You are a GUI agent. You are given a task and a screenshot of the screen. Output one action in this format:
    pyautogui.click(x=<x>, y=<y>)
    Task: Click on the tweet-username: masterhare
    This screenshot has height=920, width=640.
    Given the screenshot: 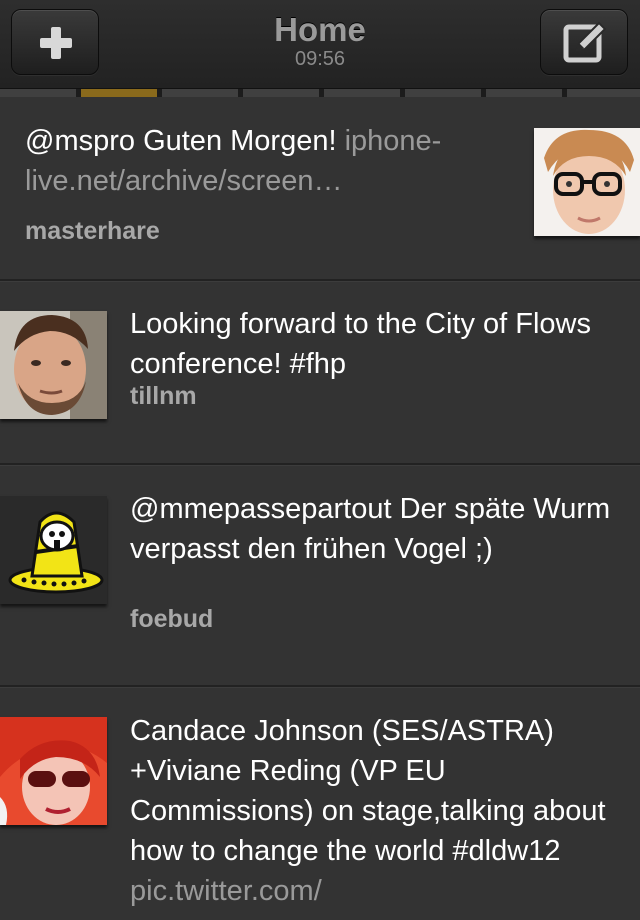 What is the action you would take?
    pyautogui.click(x=92, y=231)
    